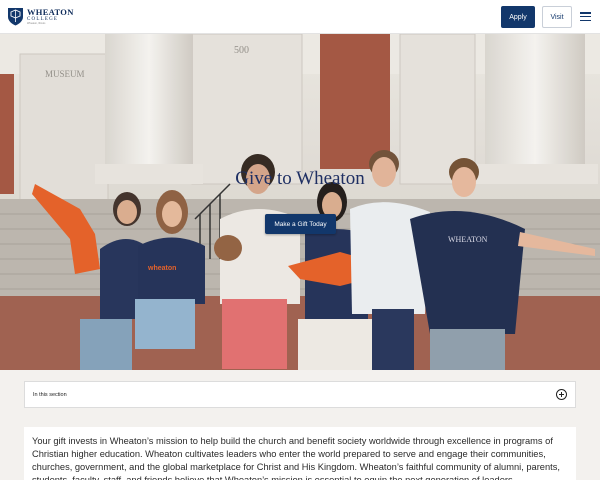 This screenshot has height=480, width=600. What do you see at coordinates (300, 224) in the screenshot?
I see `make-a-gift-button: Make a Gift Today` at bounding box center [300, 224].